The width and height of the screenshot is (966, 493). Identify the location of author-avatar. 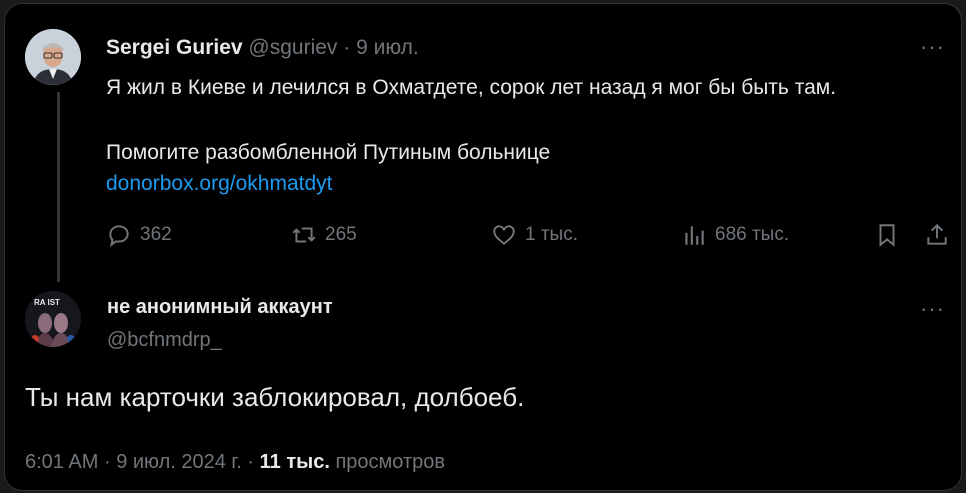
(53, 57).